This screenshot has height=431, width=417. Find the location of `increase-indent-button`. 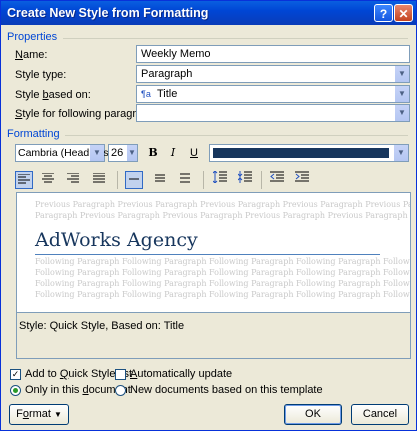

increase-indent-button is located at coordinates (302, 180).